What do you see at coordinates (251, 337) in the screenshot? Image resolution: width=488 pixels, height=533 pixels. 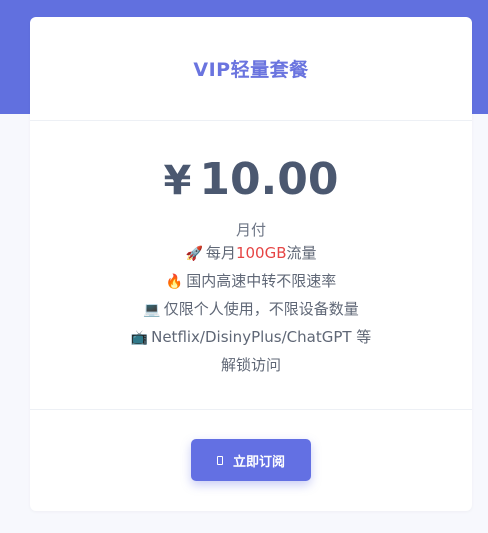 I see `feature-item: 📺 Netflix/DisinyPlus/ChatGPT 等` at bounding box center [251, 337].